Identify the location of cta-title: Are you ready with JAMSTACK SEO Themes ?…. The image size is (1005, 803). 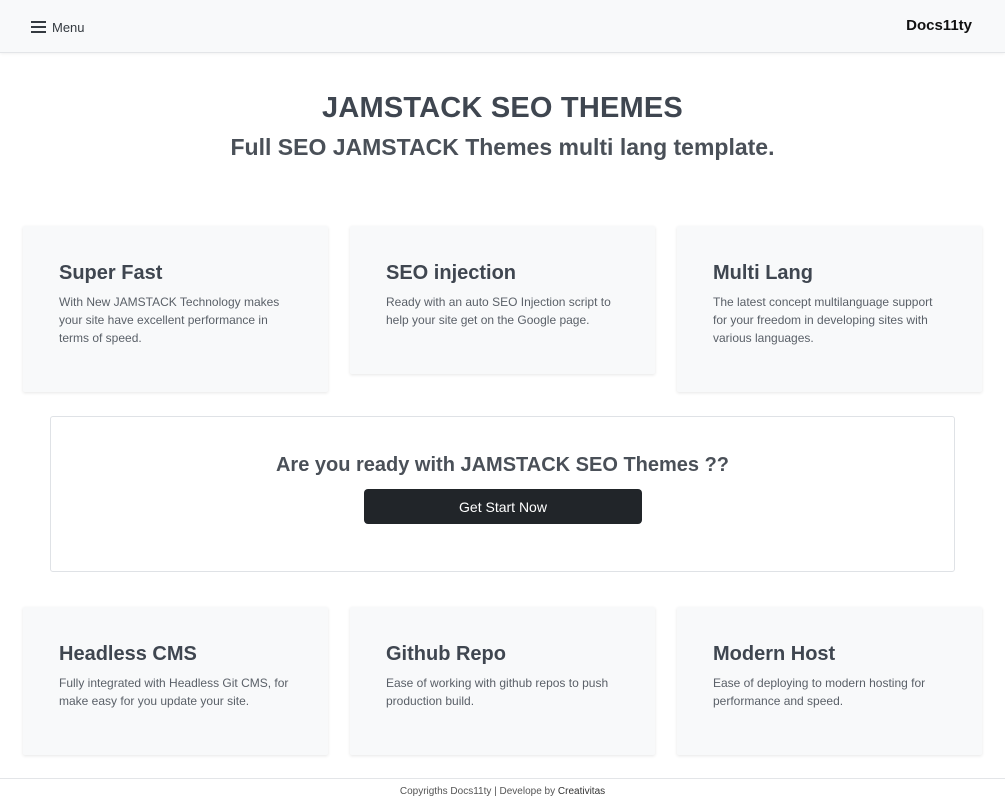
(502, 465).